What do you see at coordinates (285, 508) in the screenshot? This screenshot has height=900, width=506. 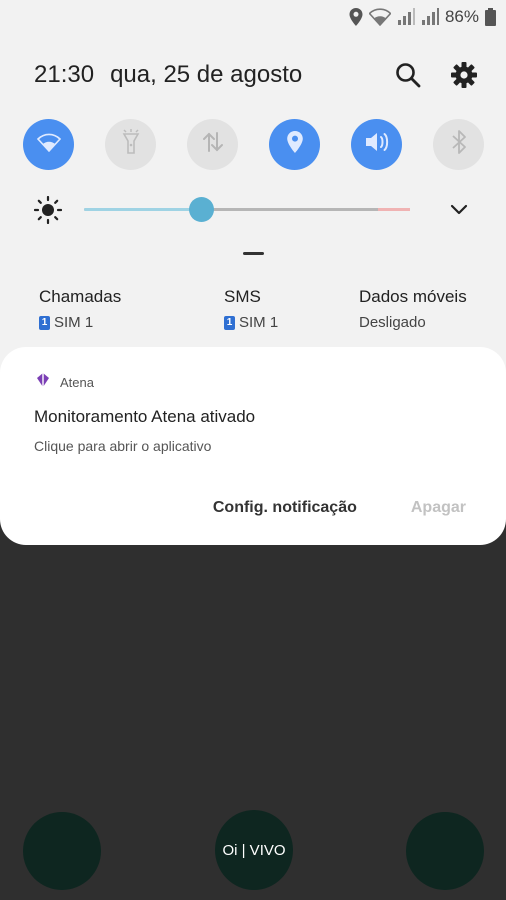 I see `notification-settings-button: Config. notificação` at bounding box center [285, 508].